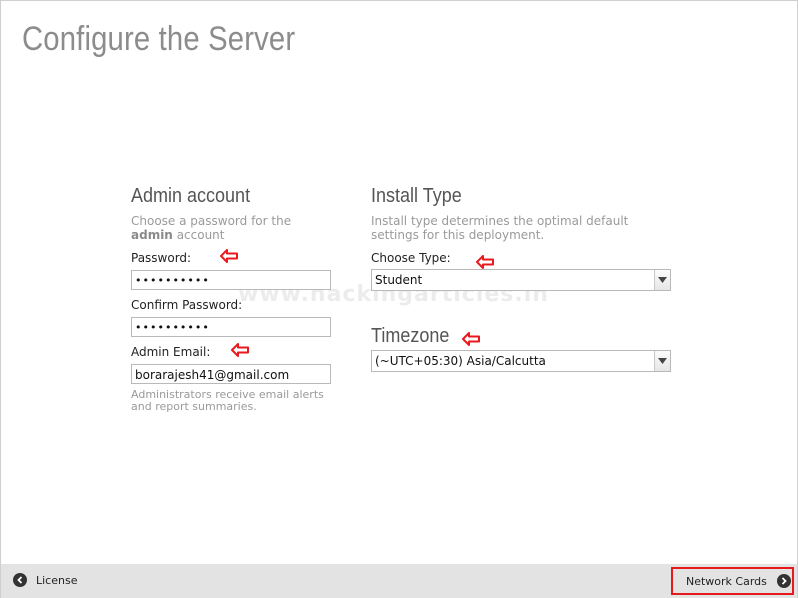 This screenshot has height=598, width=798. What do you see at coordinates (200, 235) in the screenshot?
I see `admin-desc-text-2: account` at bounding box center [200, 235].